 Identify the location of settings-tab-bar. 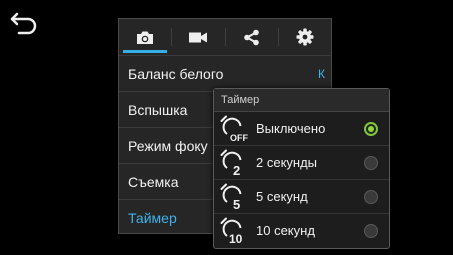
(225, 37).